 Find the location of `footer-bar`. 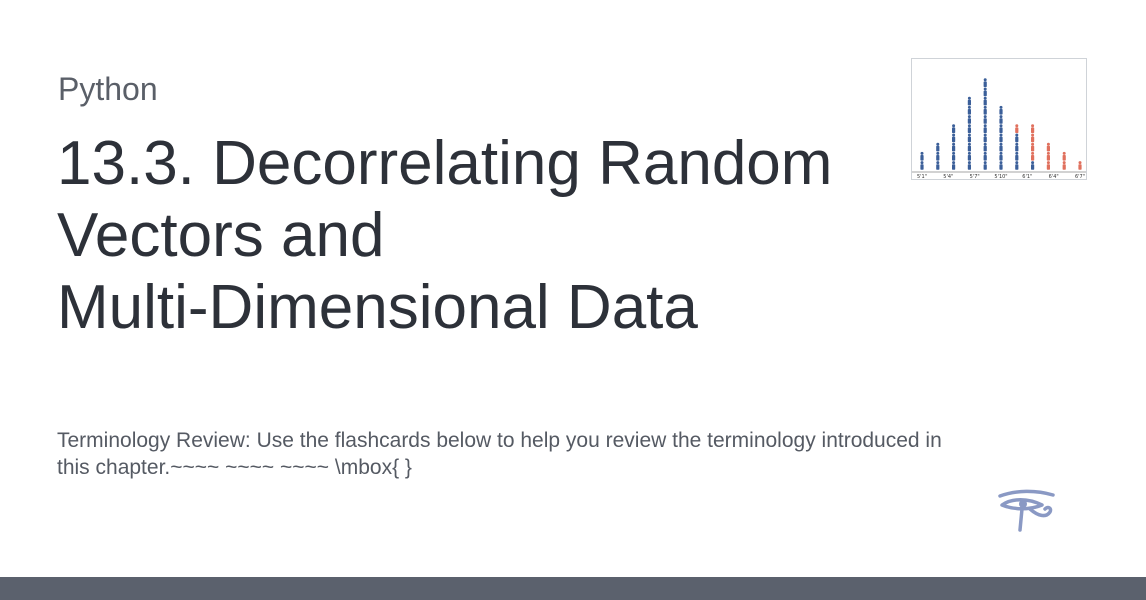

footer-bar is located at coordinates (573, 588).